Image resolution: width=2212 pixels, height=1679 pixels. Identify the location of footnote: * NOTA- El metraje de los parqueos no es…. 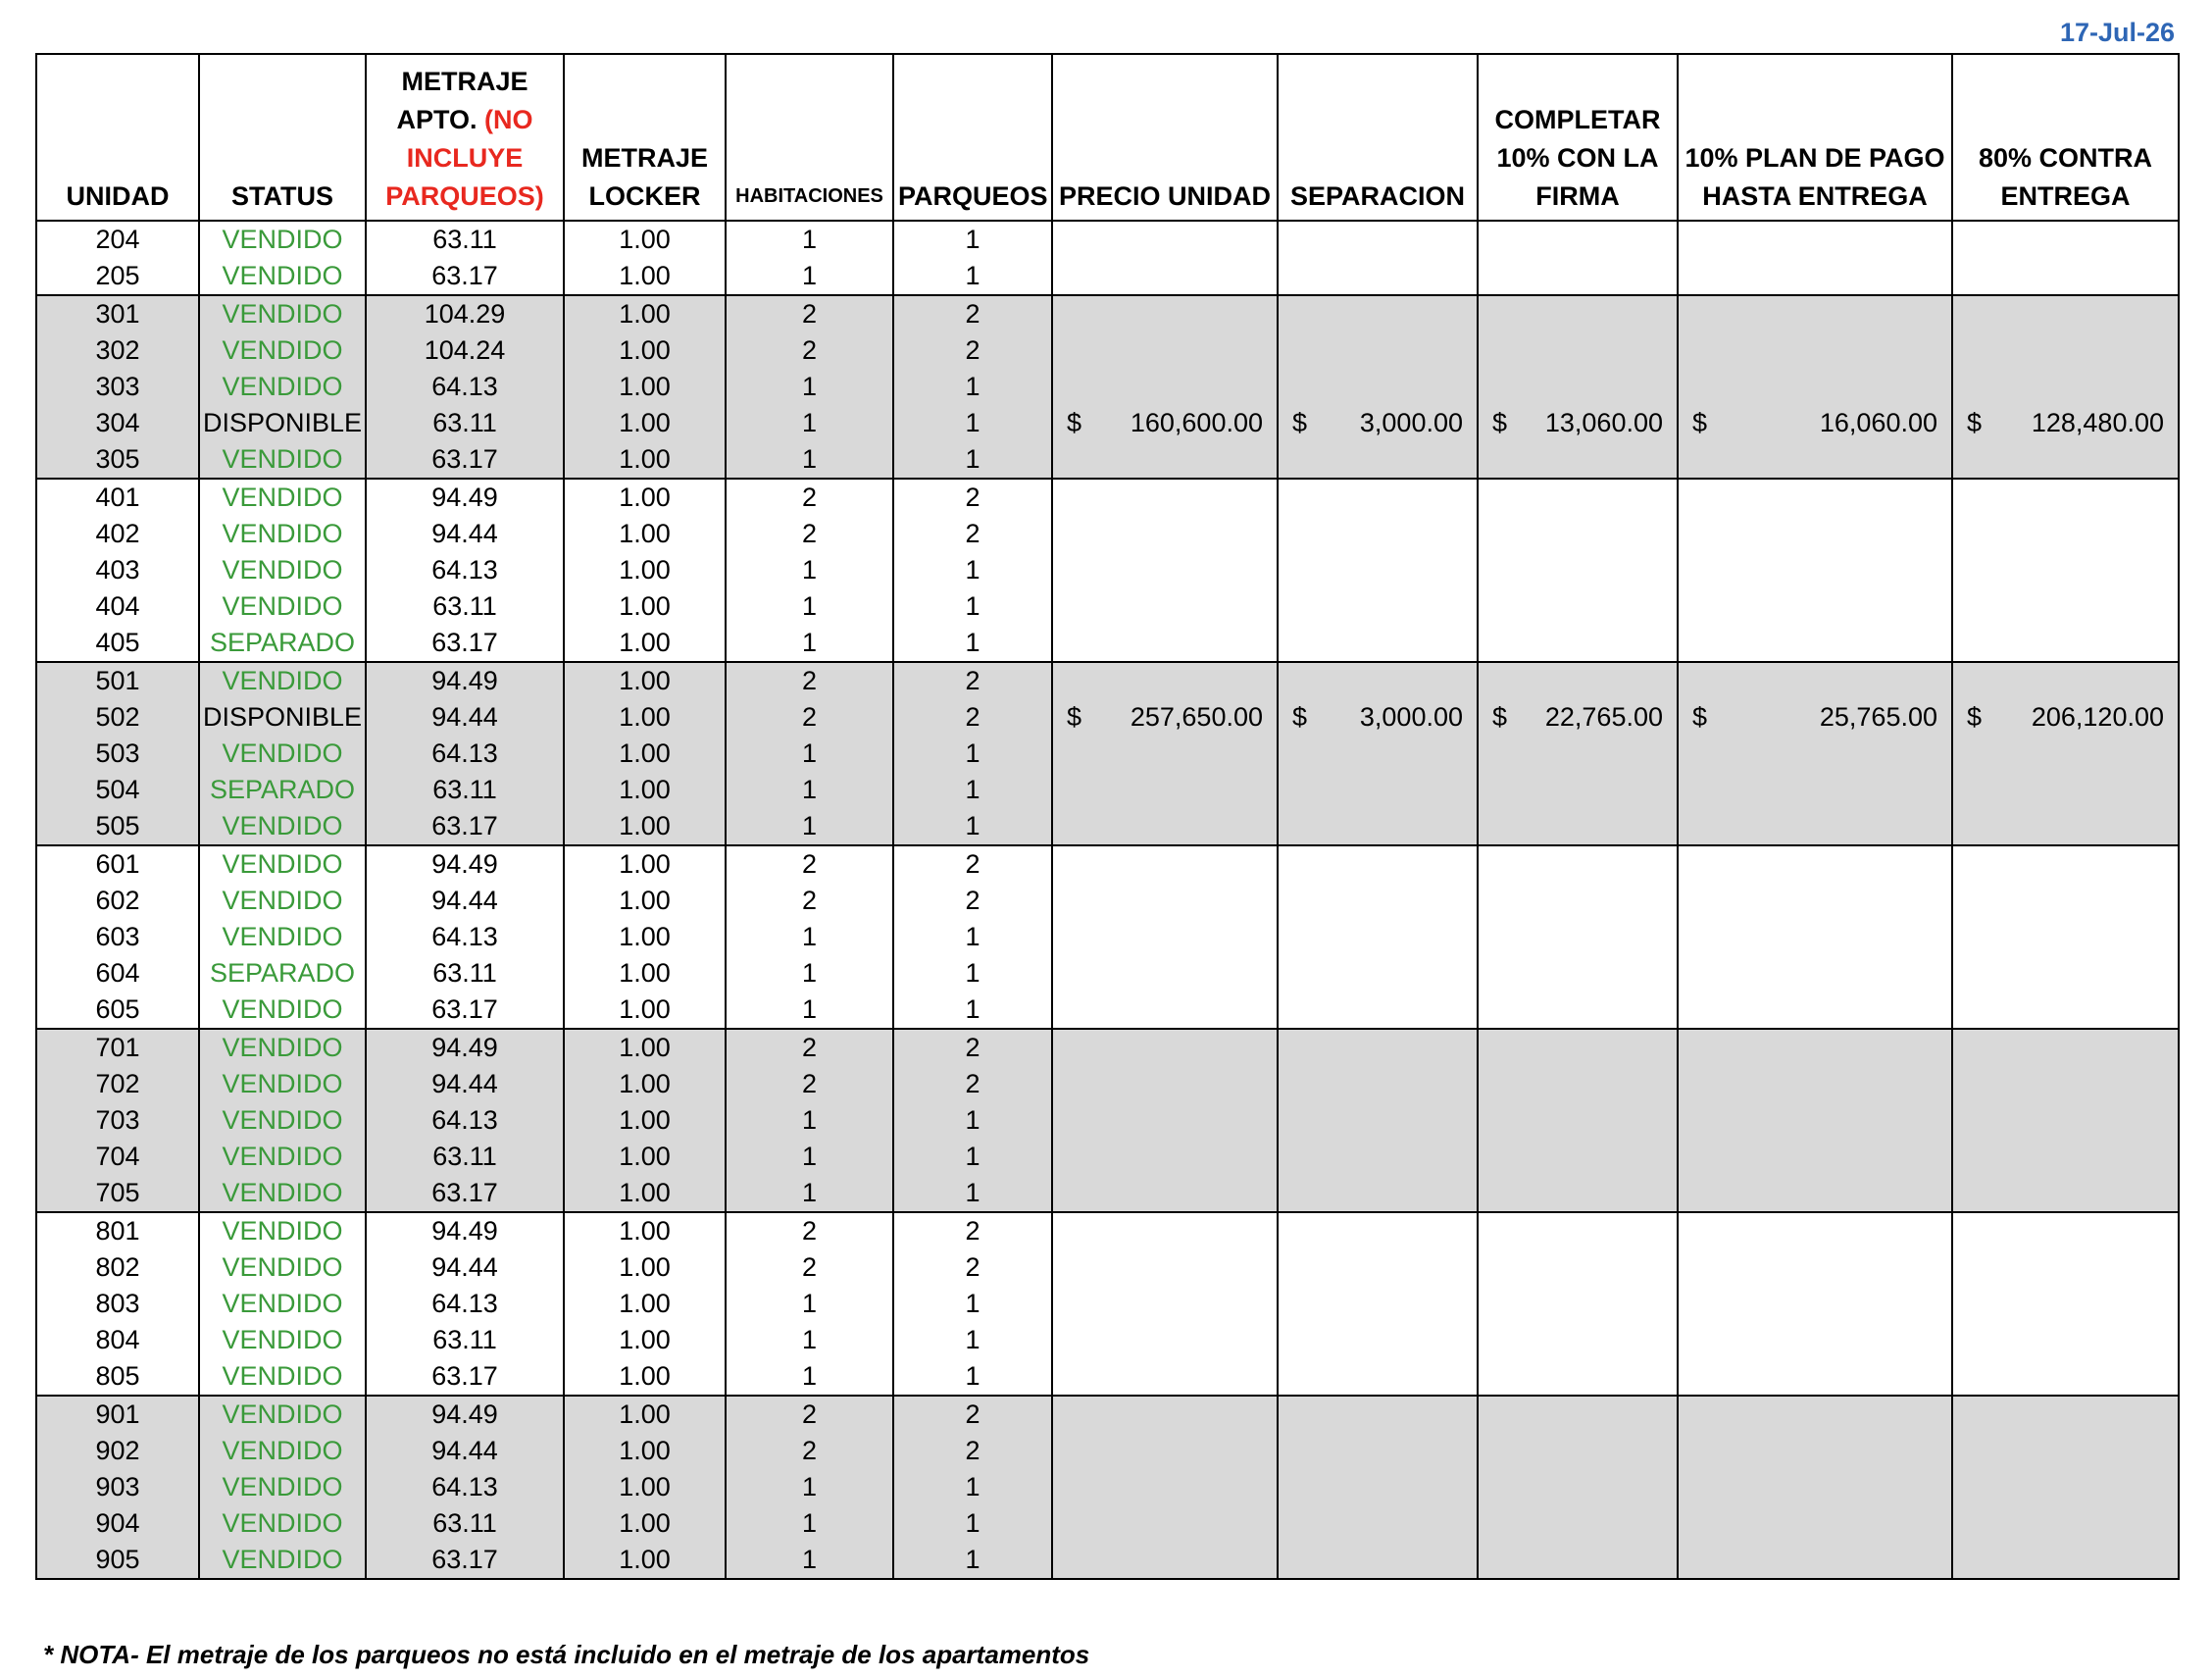
(566, 1654).